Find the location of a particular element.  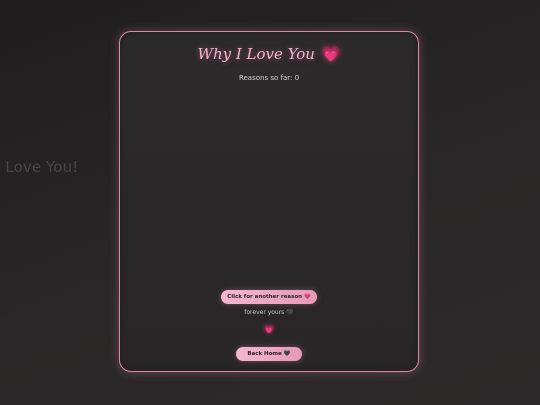

counter-label: Reasons so far: is located at coordinates (266, 78).